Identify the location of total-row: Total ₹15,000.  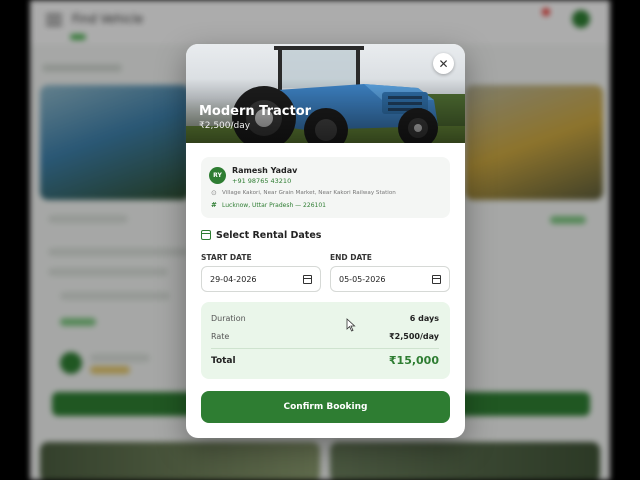
(325, 360).